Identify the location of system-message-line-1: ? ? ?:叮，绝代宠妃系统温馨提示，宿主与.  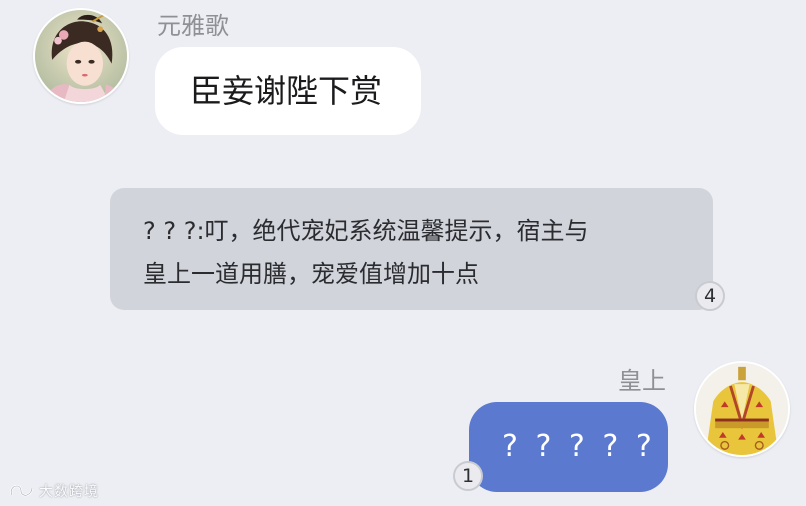
(366, 231).